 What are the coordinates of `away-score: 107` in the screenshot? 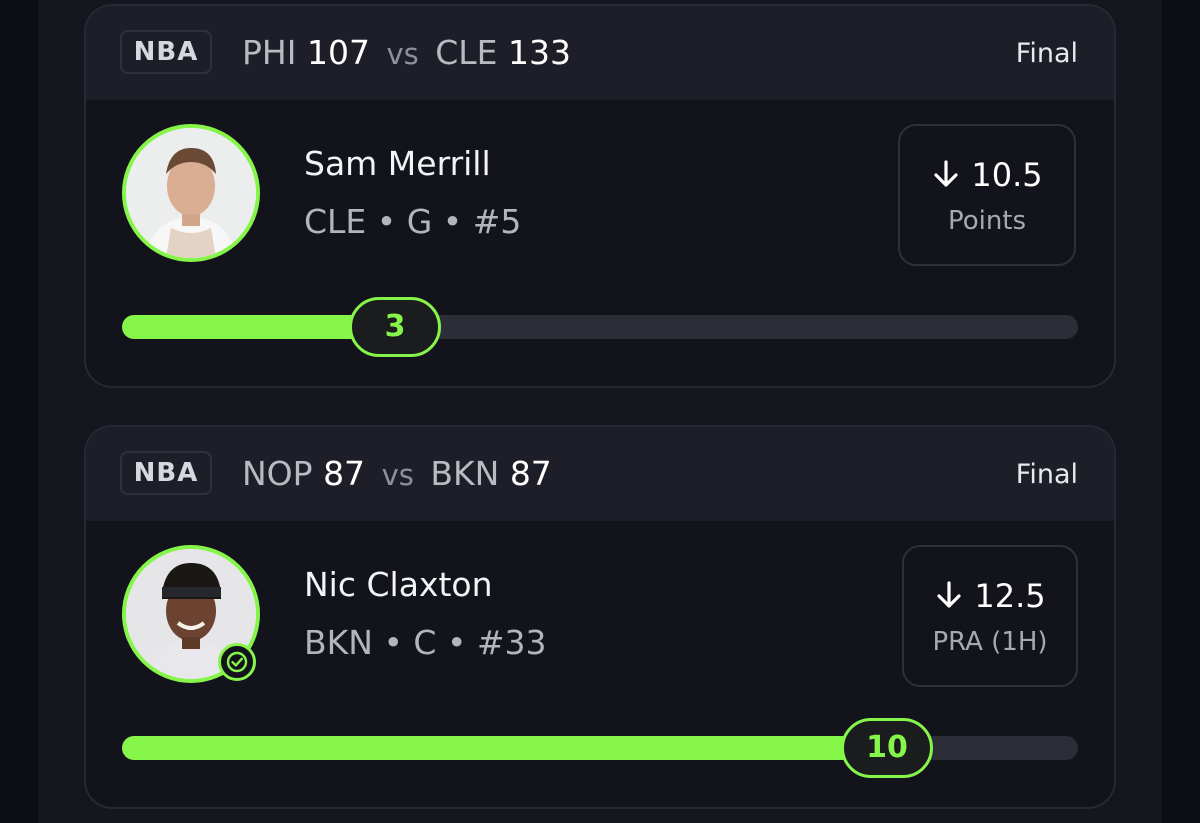 It's located at (338, 52).